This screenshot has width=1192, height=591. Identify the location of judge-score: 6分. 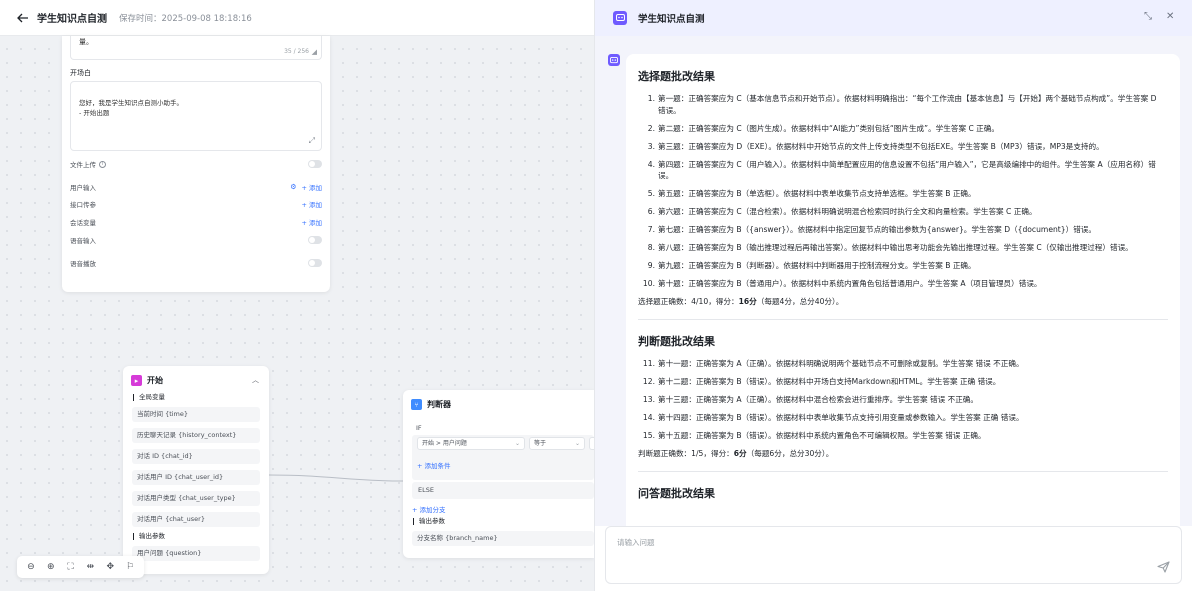
(740, 453).